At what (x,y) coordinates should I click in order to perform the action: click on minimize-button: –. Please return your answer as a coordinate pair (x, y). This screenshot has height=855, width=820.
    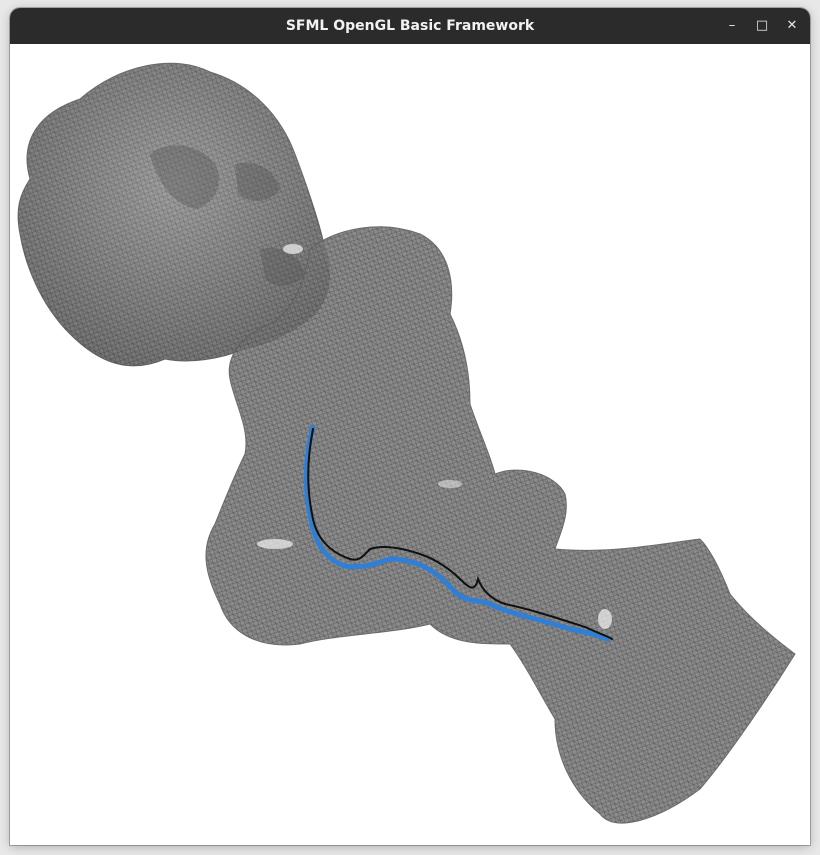
    Looking at the image, I should click on (732, 26).